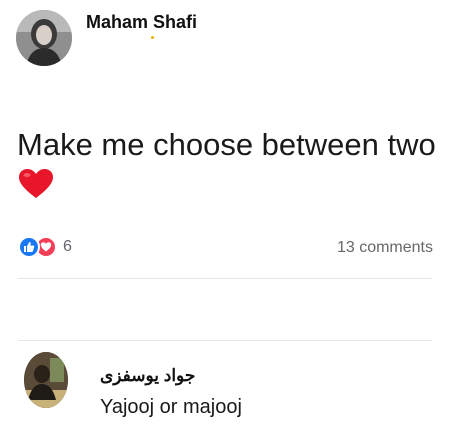  I want to click on reaction-count: 6, so click(67, 246).